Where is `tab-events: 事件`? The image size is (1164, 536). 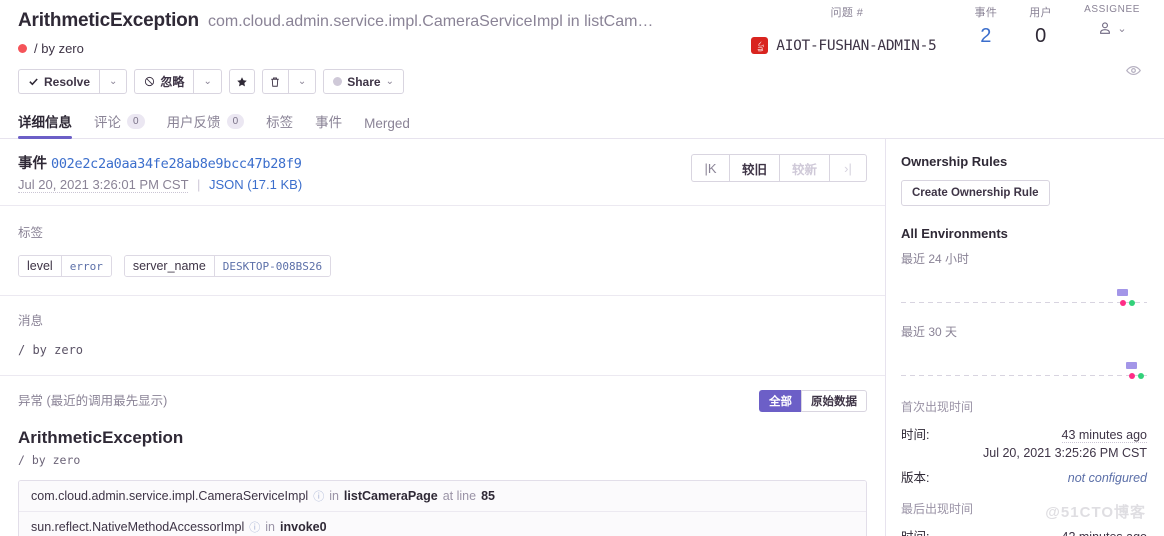 tab-events: 事件 is located at coordinates (328, 124).